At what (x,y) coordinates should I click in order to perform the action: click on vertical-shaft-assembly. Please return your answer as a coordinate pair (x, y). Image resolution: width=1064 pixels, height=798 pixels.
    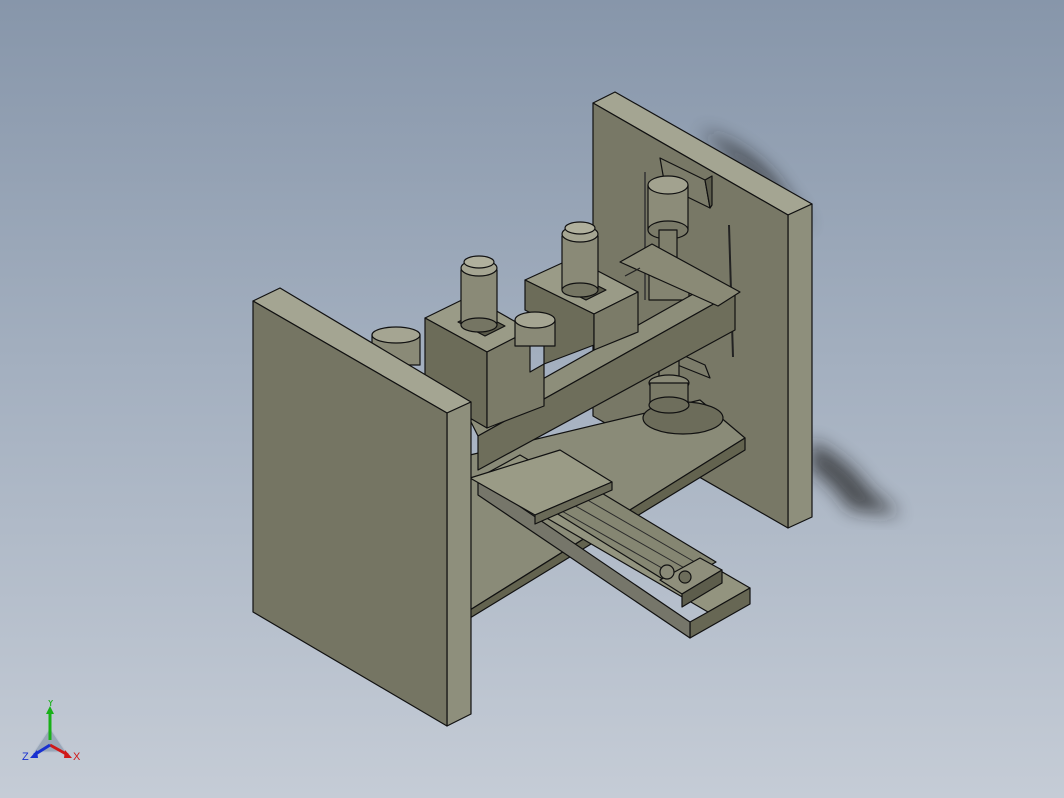
    Looking at the image, I should click on (668, 294).